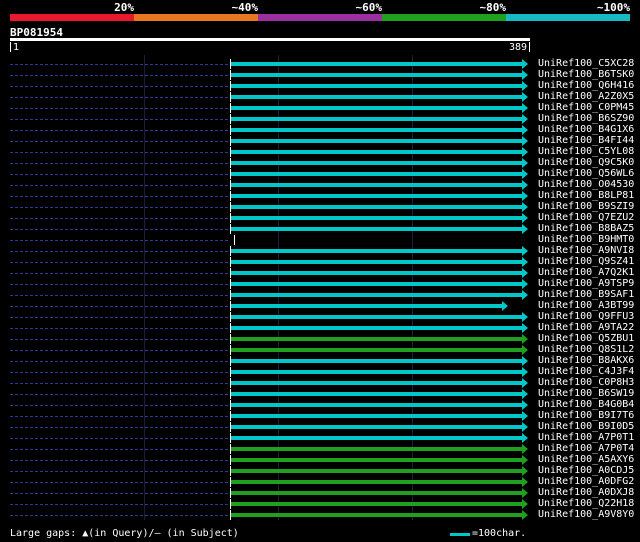 This screenshot has height=542, width=640. What do you see at coordinates (586, 228) in the screenshot?
I see `hit-label: UniRef100_B8BAZ5` at bounding box center [586, 228].